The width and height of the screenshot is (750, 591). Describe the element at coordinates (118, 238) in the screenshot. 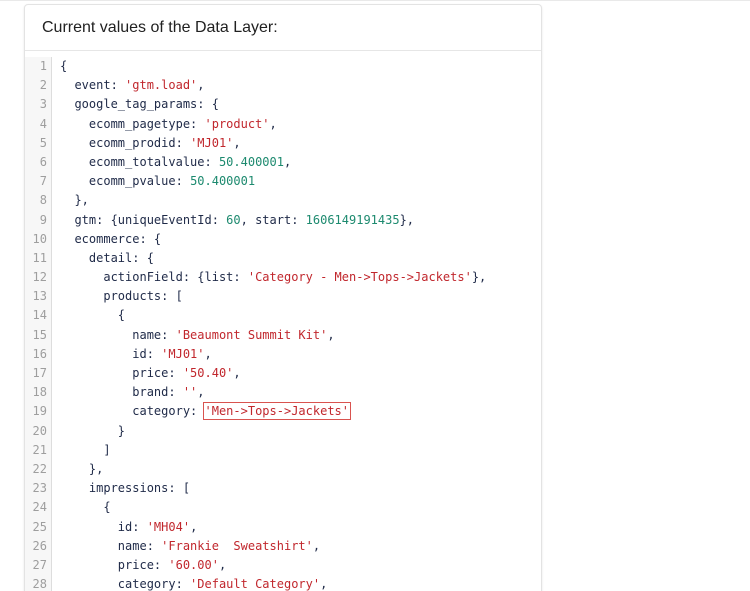

I see `code-token: ecommerce: {` at that location.